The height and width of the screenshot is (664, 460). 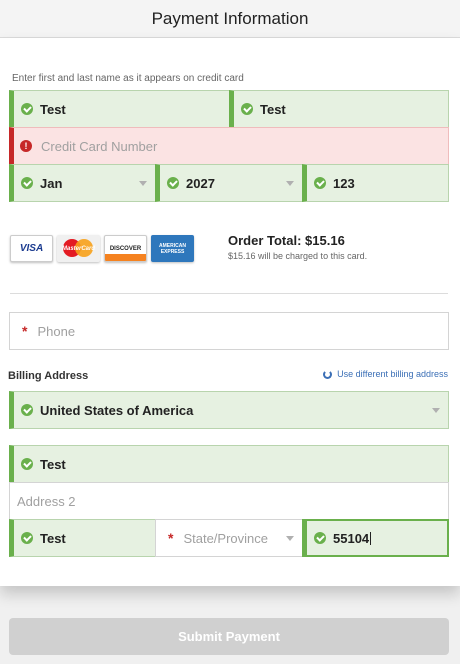 What do you see at coordinates (51, 183) in the screenshot?
I see `exp-month-value: Jan` at bounding box center [51, 183].